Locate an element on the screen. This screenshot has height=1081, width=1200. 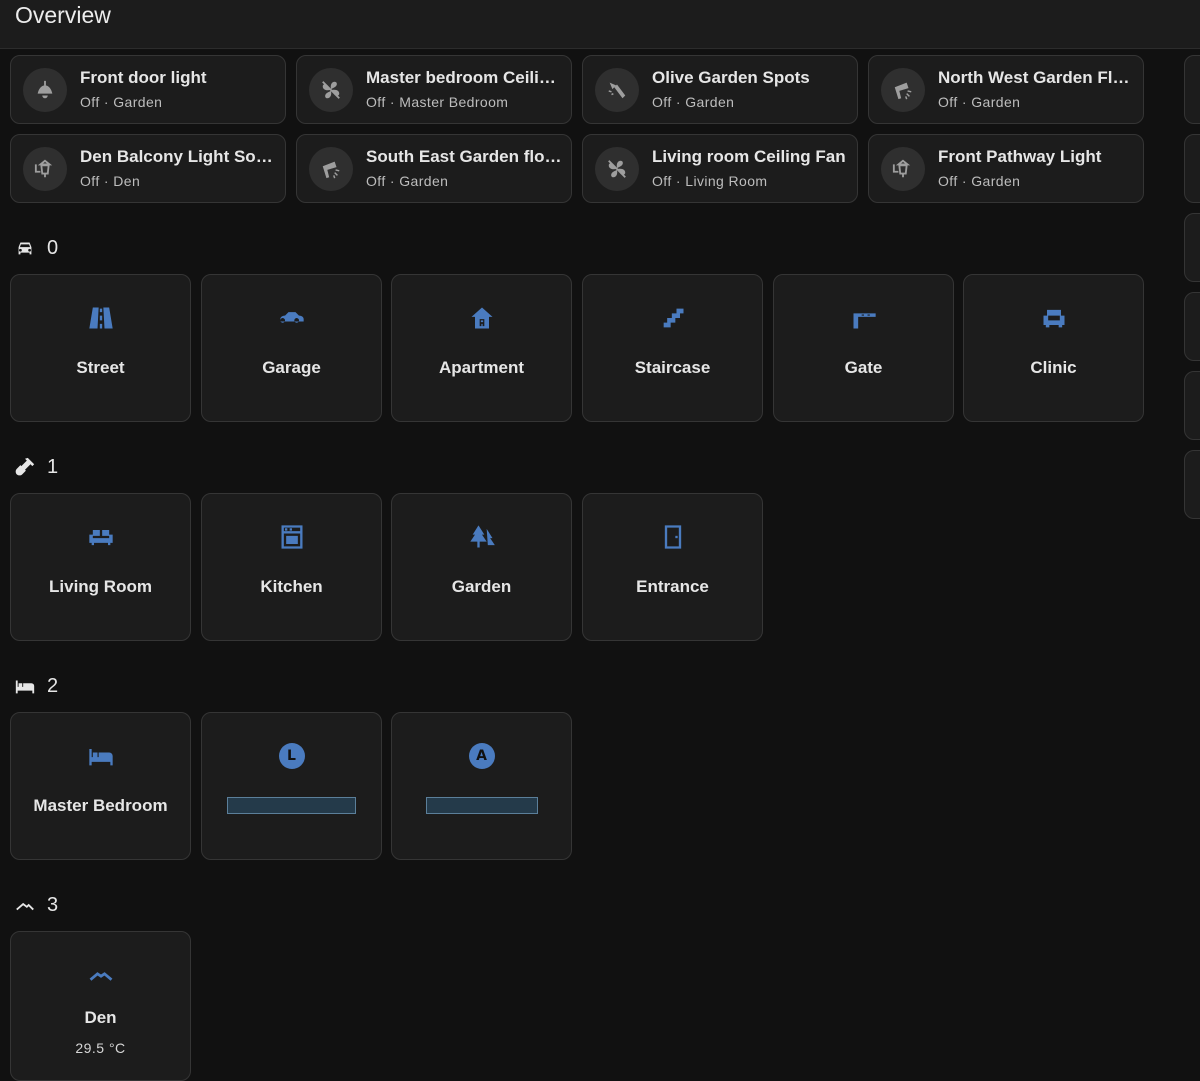
page-title: Overview is located at coordinates (63, 15).